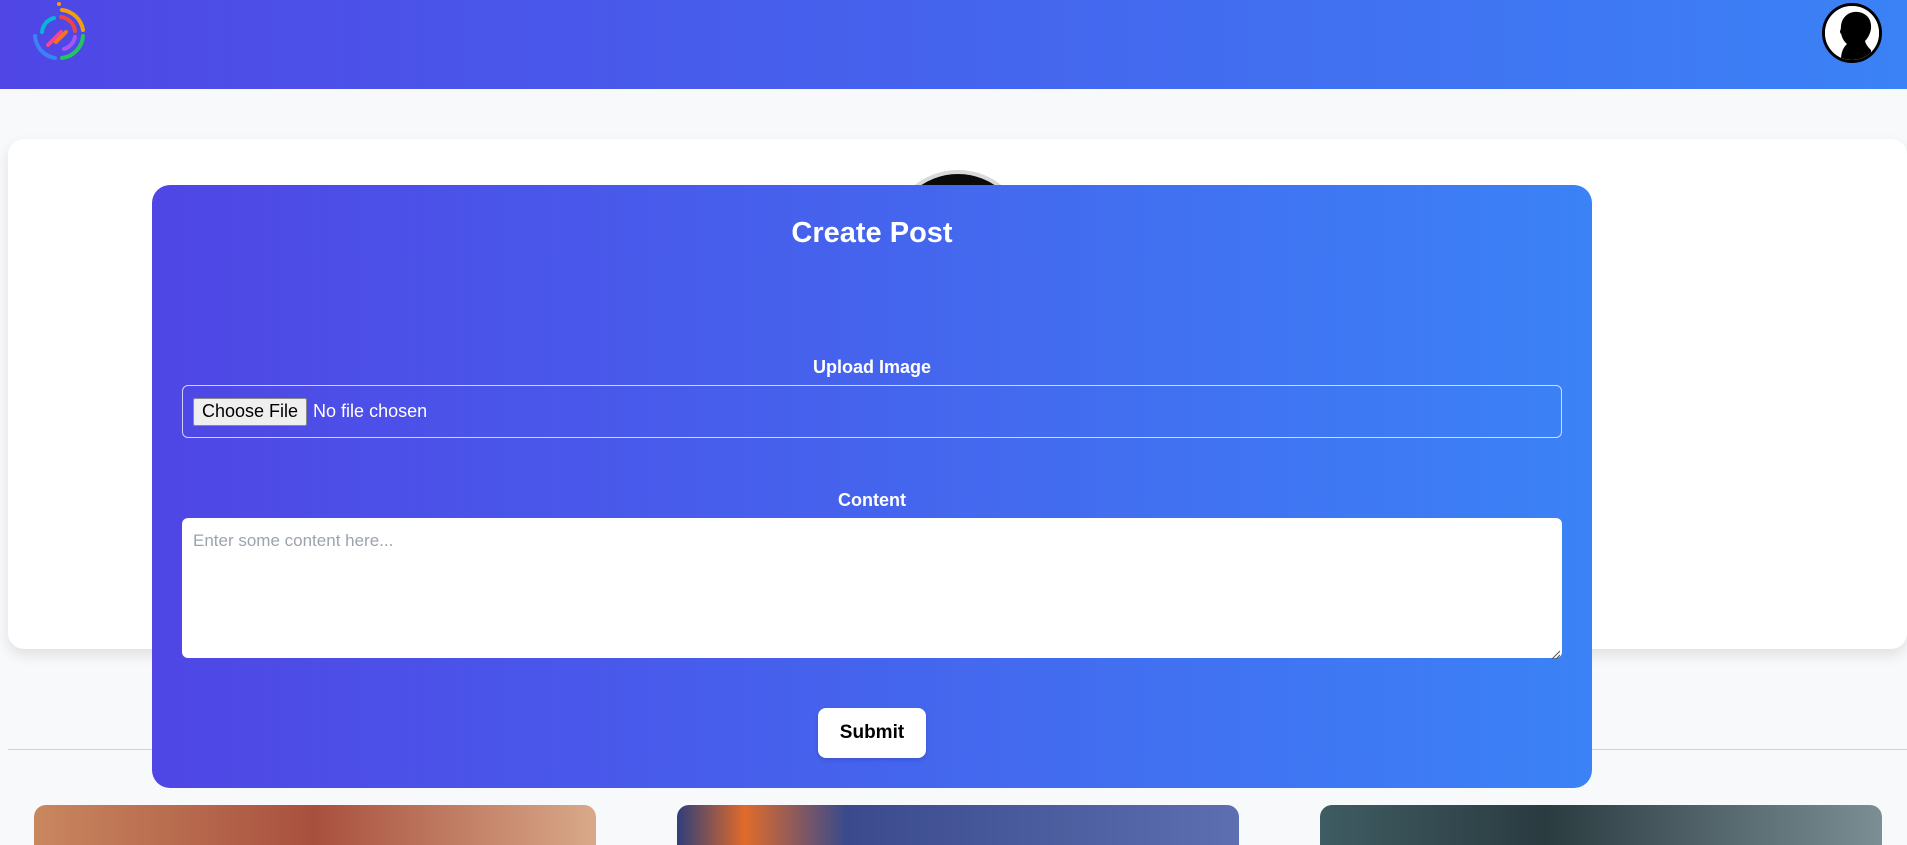 This screenshot has height=845, width=1907. What do you see at coordinates (250, 411) in the screenshot?
I see `choose-file-button: Choose File` at bounding box center [250, 411].